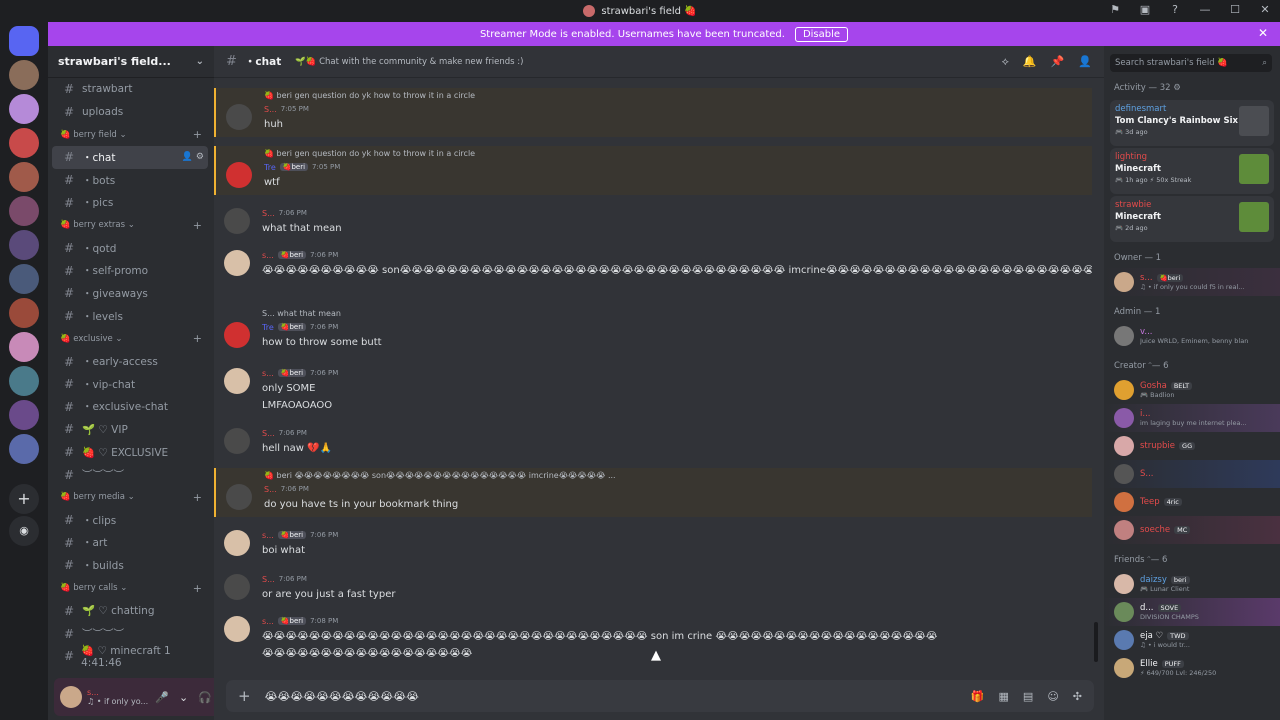 This screenshot has height=720, width=1280. What do you see at coordinates (24, 499) in the screenshot?
I see `add-server-icon: +` at bounding box center [24, 499].